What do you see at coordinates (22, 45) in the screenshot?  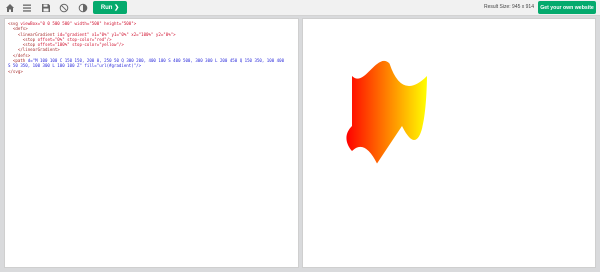 I see `code-line-5-tag: <stop` at bounding box center [22, 45].